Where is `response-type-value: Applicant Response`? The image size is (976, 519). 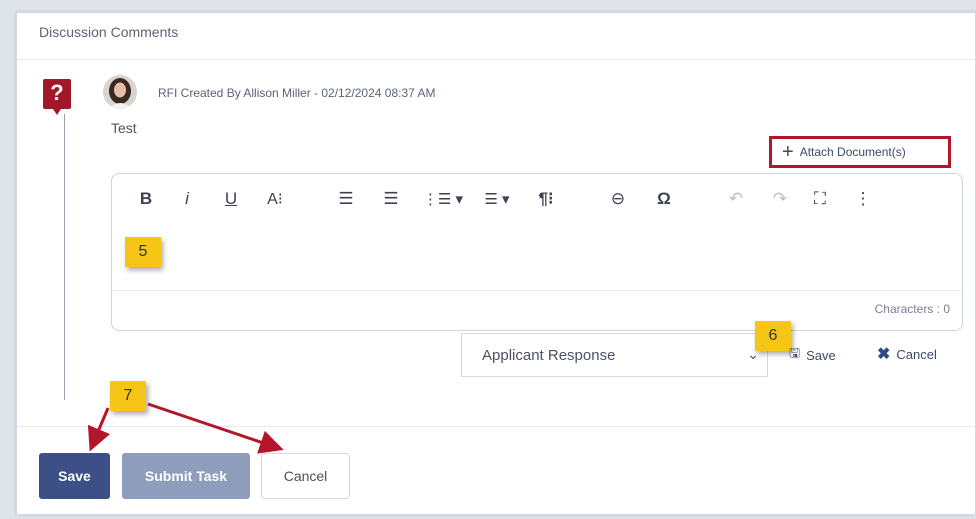 response-type-value: Applicant Response is located at coordinates (549, 355).